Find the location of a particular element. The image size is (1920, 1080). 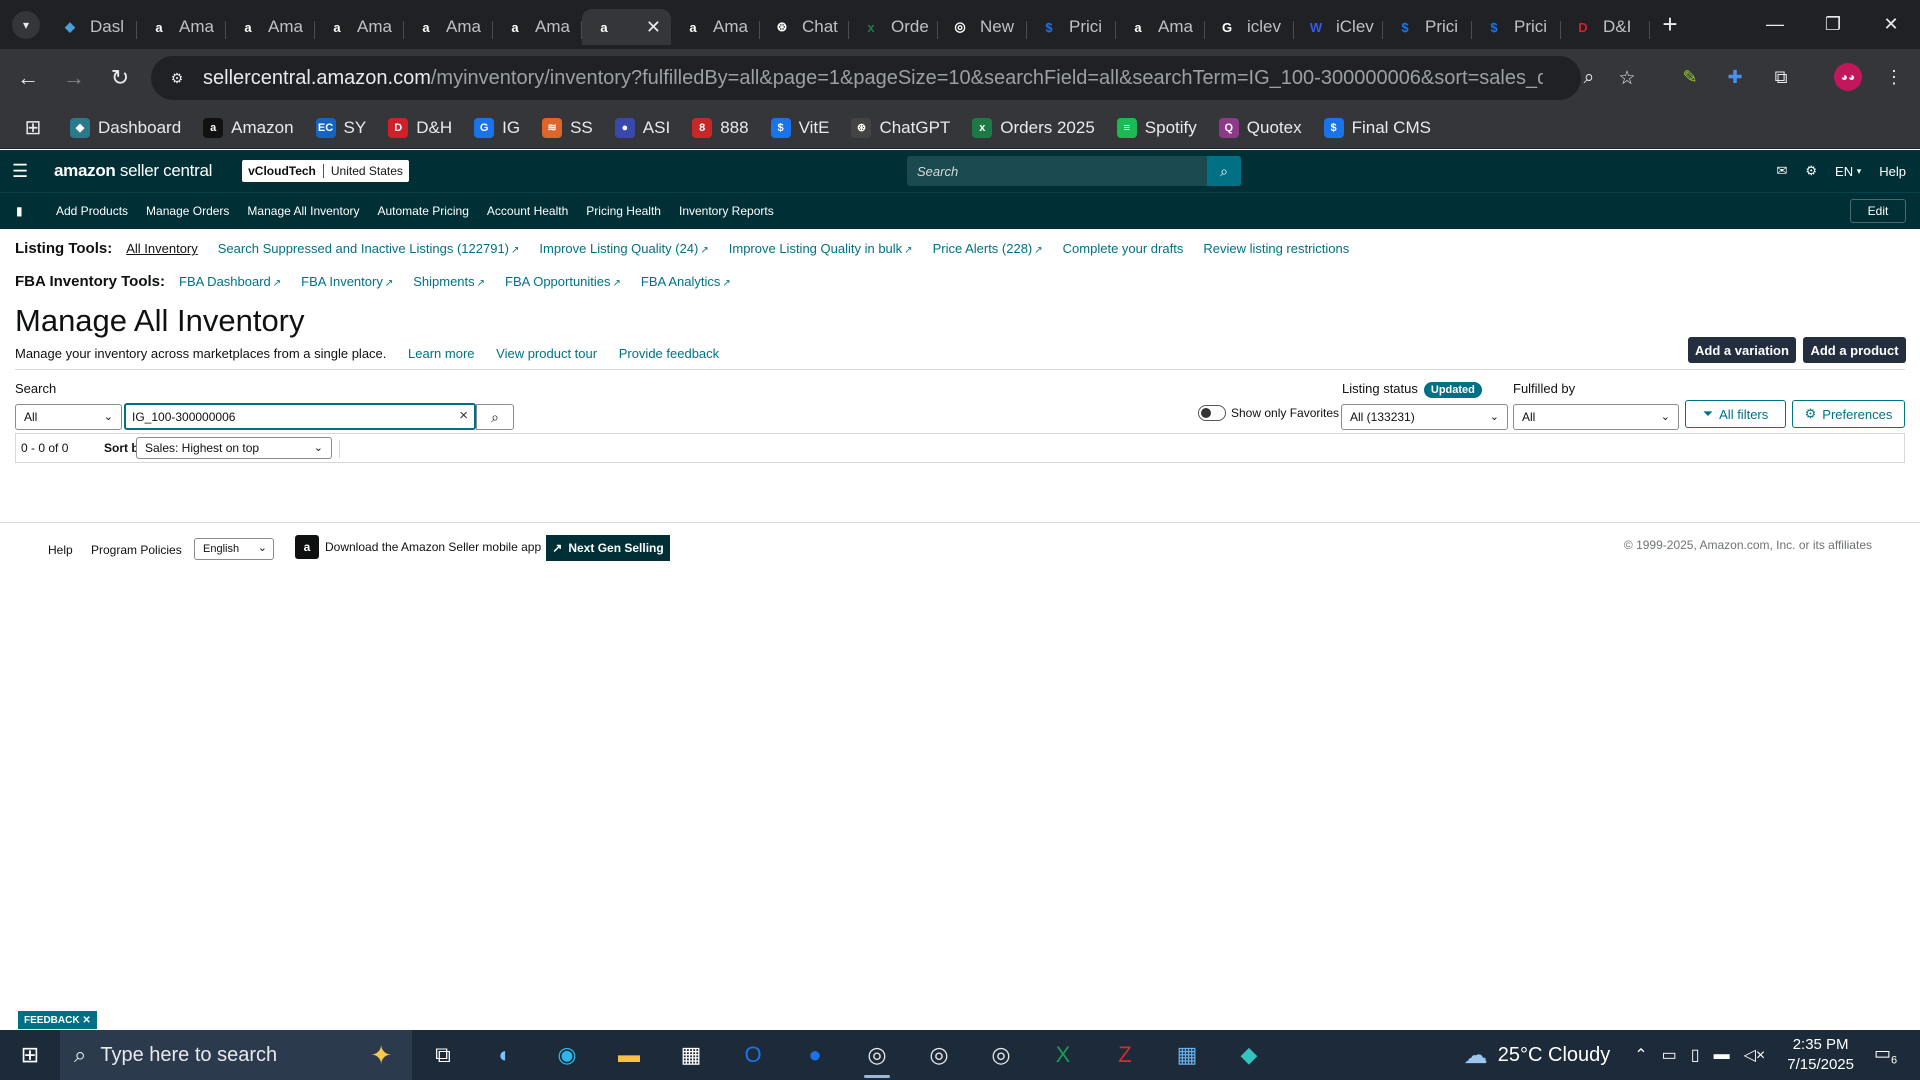

tool-link: Price Alerts (228) ↗ is located at coordinates (988, 248).